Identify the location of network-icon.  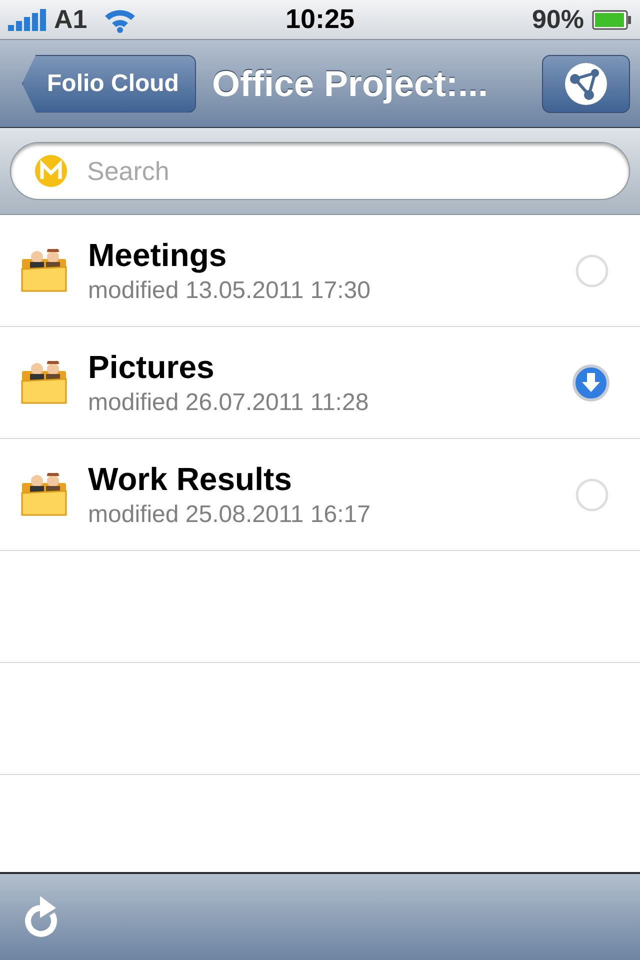
(586, 83).